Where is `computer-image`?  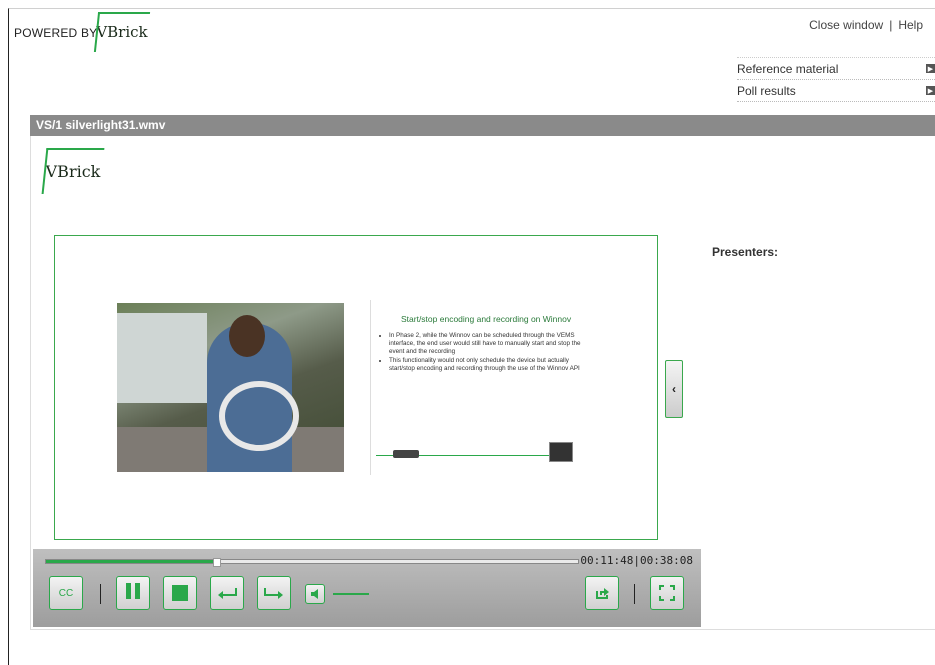 computer-image is located at coordinates (561, 452).